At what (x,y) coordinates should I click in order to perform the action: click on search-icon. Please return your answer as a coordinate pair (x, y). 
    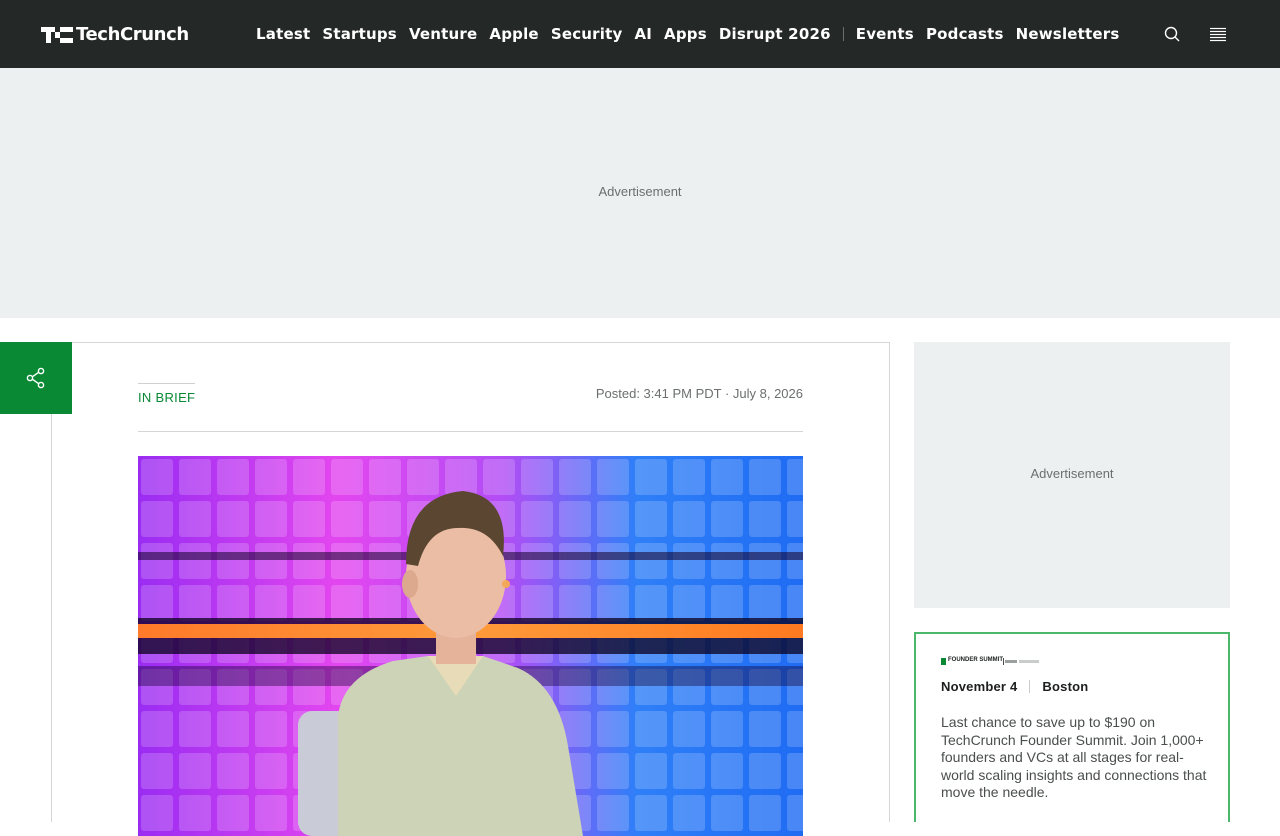
    Looking at the image, I should click on (1172, 34).